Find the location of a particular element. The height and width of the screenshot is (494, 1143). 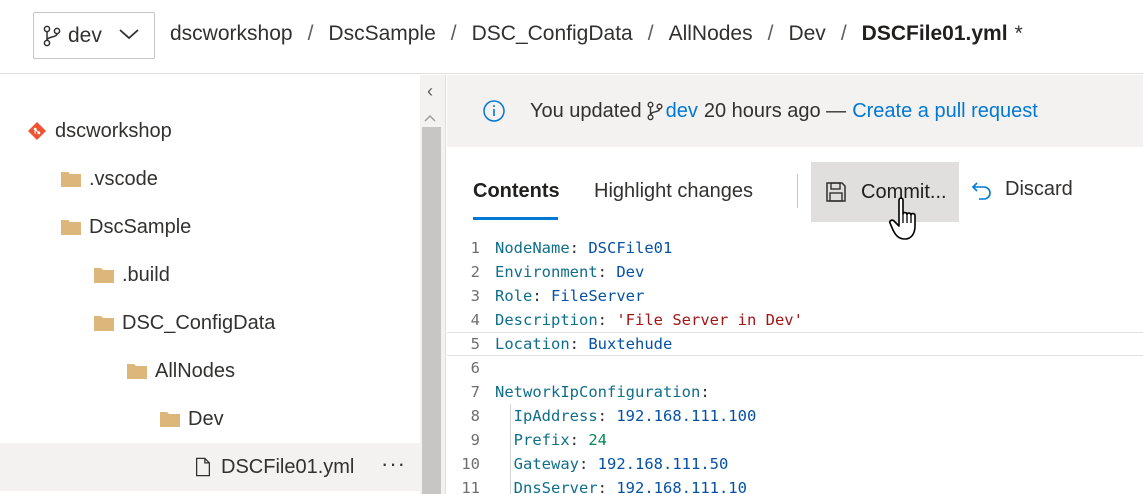

tree-item-folder: .build is located at coordinates (210, 275).